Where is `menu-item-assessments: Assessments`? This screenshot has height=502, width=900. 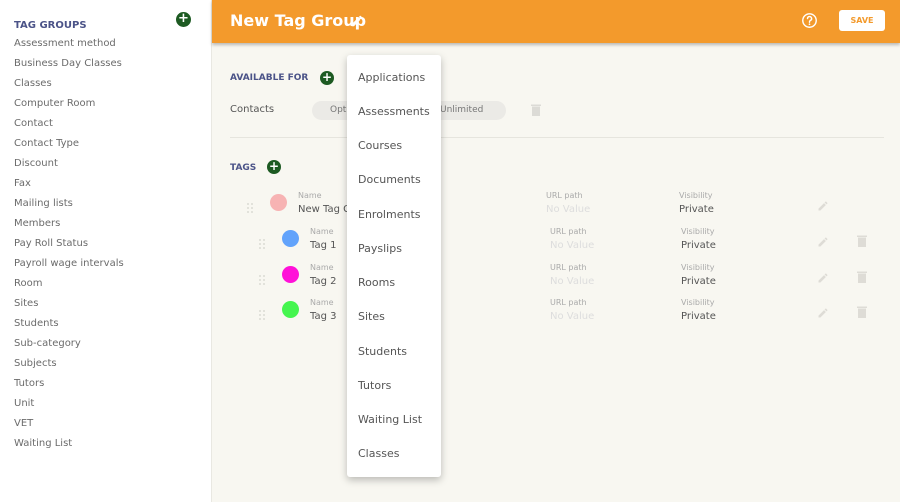 menu-item-assessments: Assessments is located at coordinates (394, 112).